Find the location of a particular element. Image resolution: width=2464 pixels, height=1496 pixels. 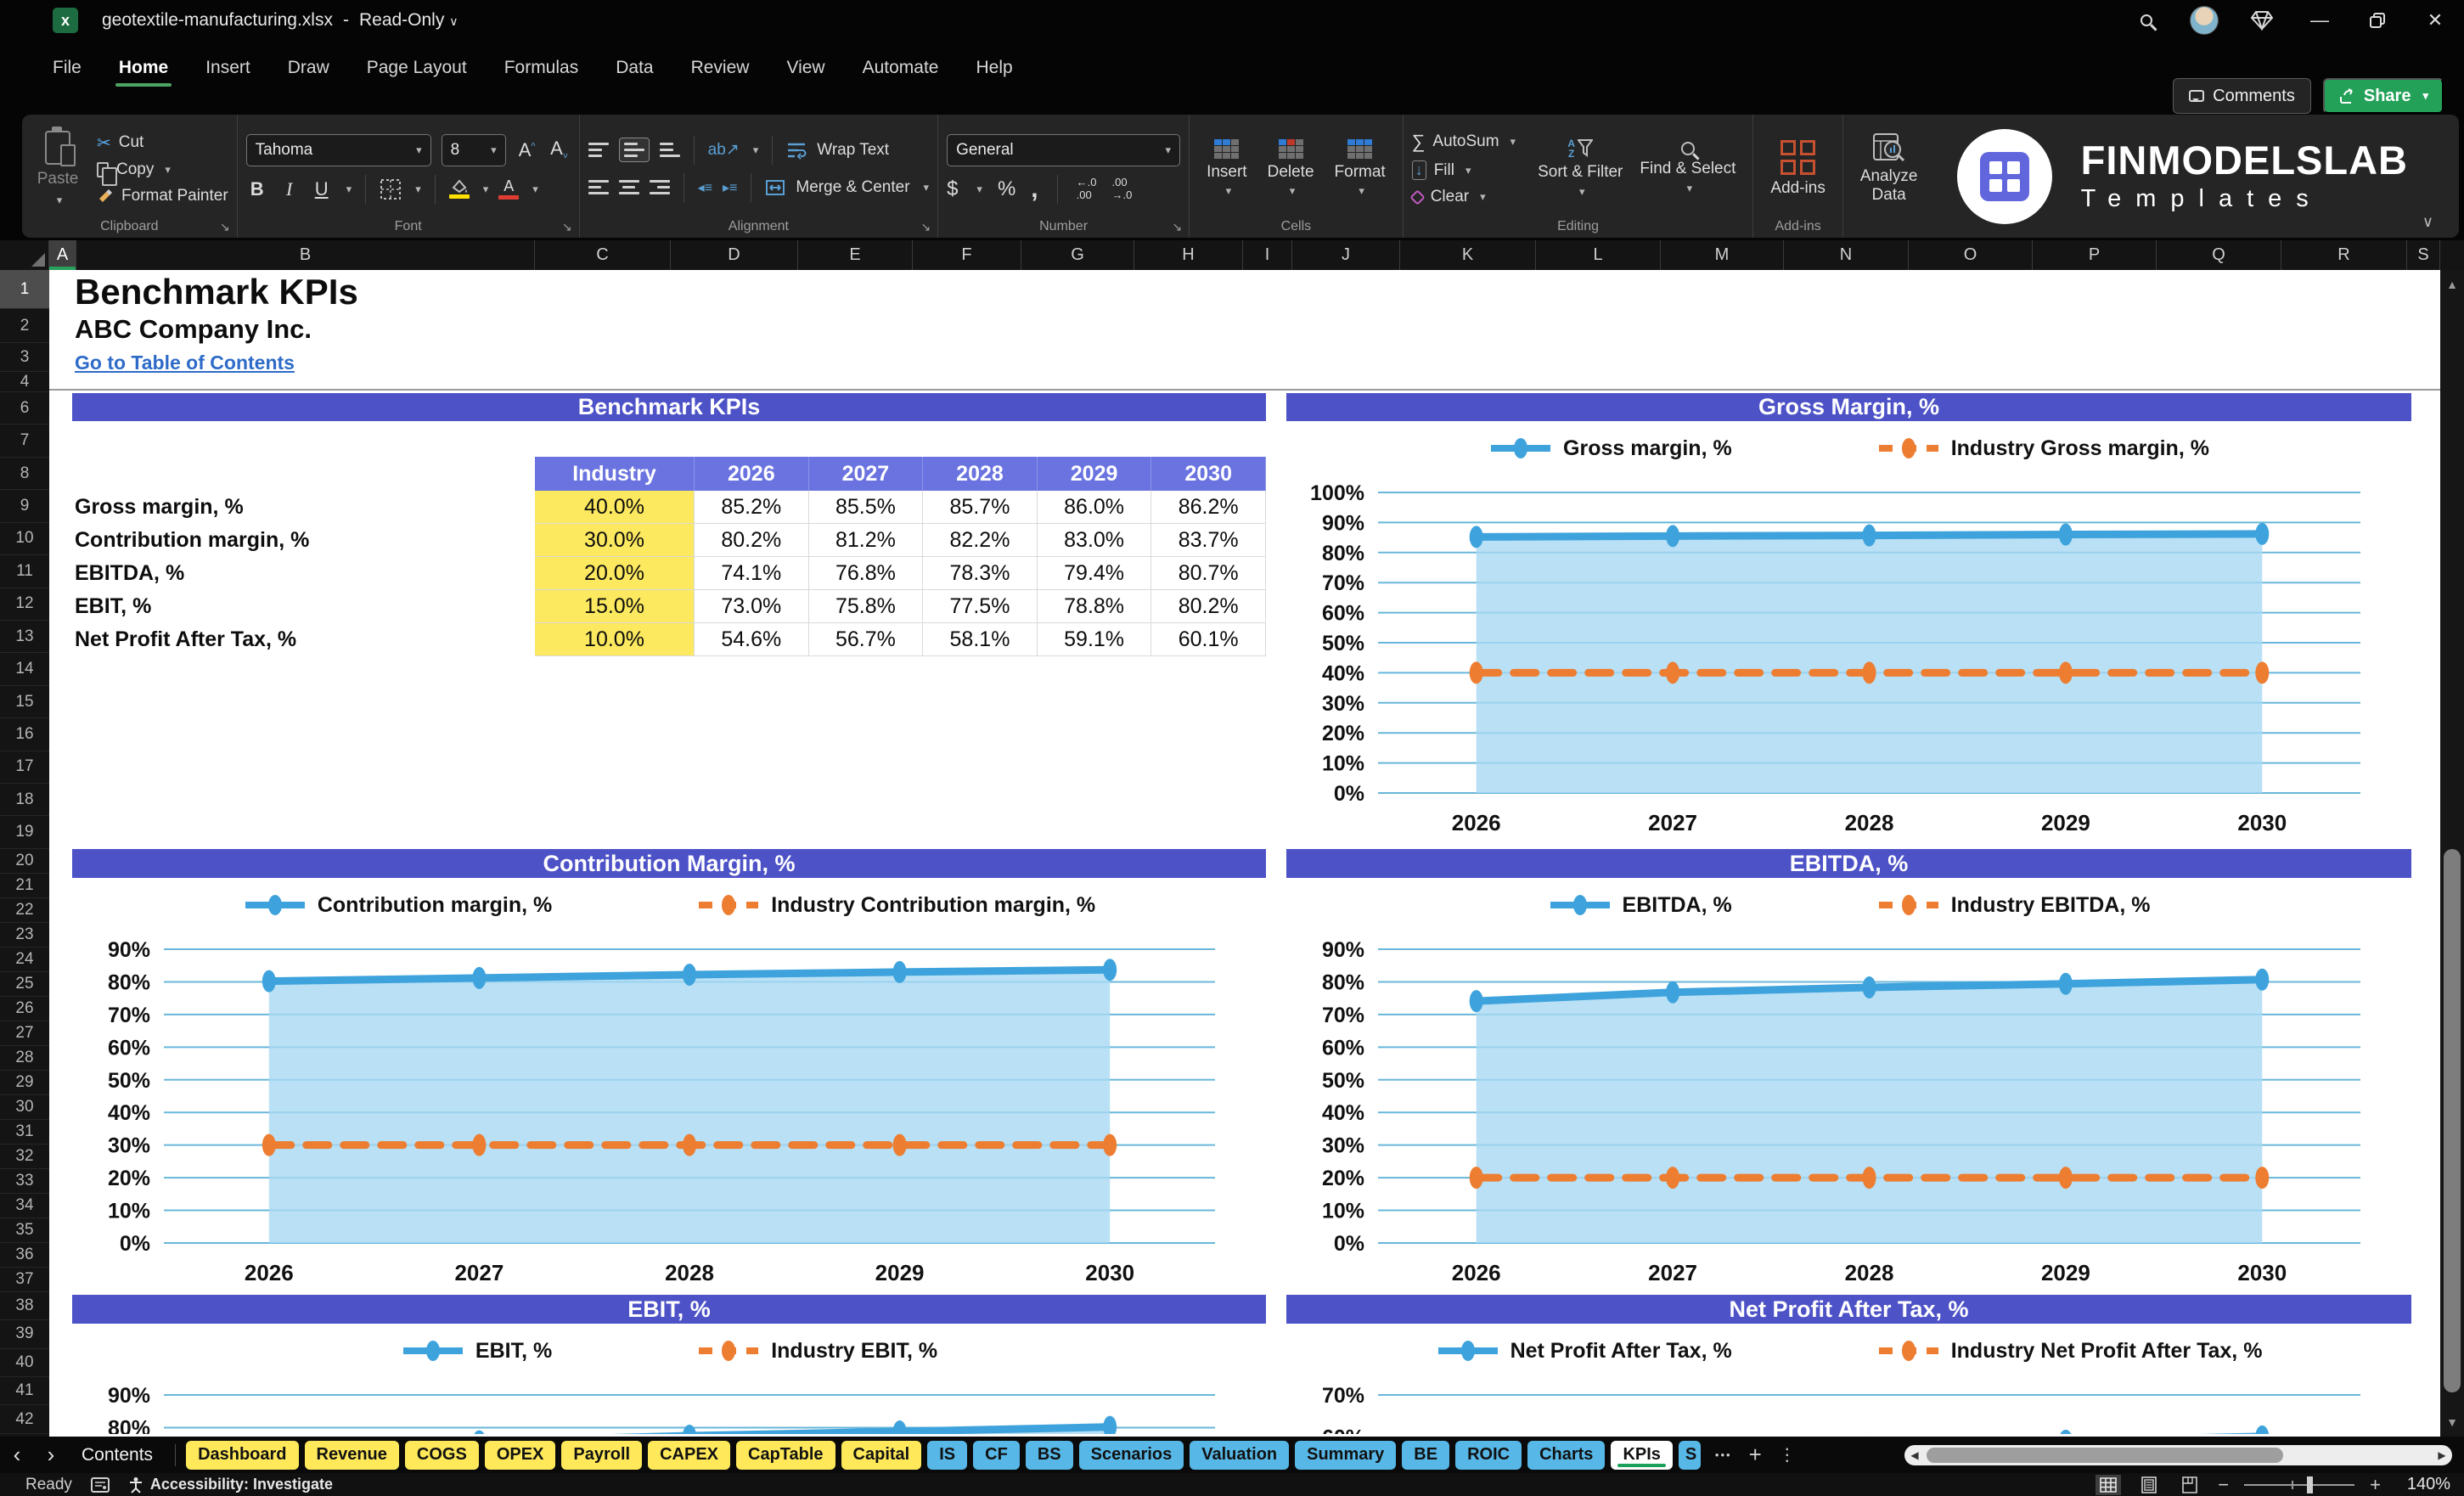

table-cell: 73.0% is located at coordinates (752, 606).